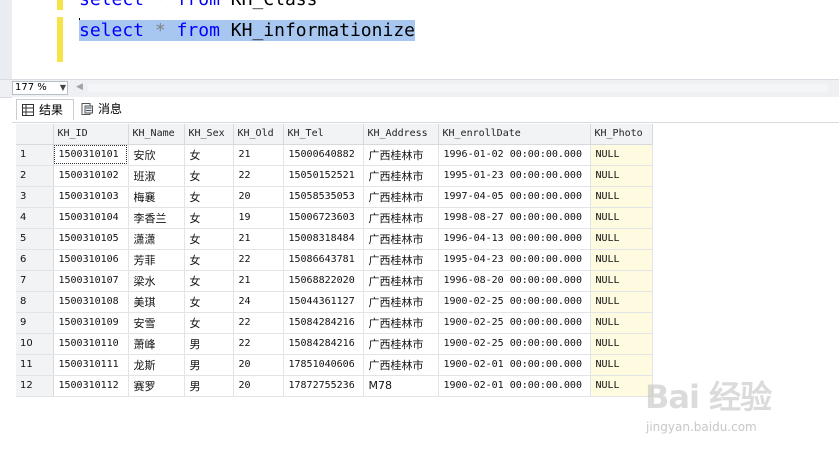 The width and height of the screenshot is (839, 449). Describe the element at coordinates (323, 239) in the screenshot. I see `grid-cell: 15008318484` at that location.